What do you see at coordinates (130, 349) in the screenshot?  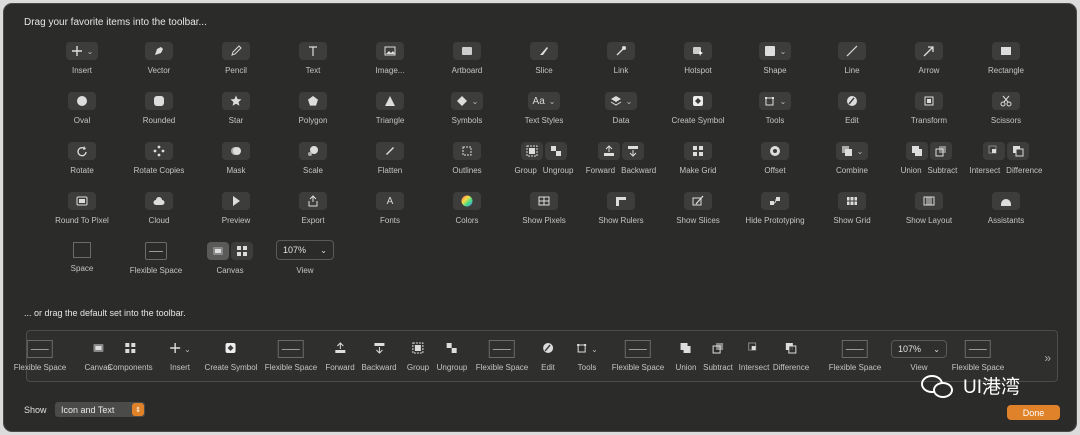 I see `components-icon` at bounding box center [130, 349].